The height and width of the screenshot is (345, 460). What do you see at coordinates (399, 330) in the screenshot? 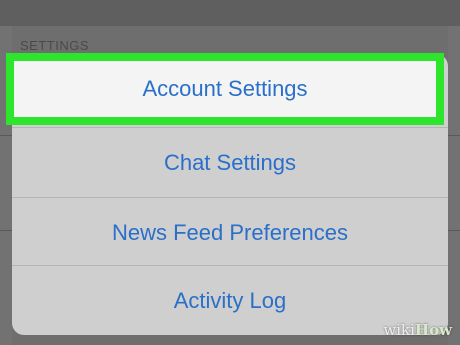
I see `watermark-wiki: wiki` at bounding box center [399, 330].